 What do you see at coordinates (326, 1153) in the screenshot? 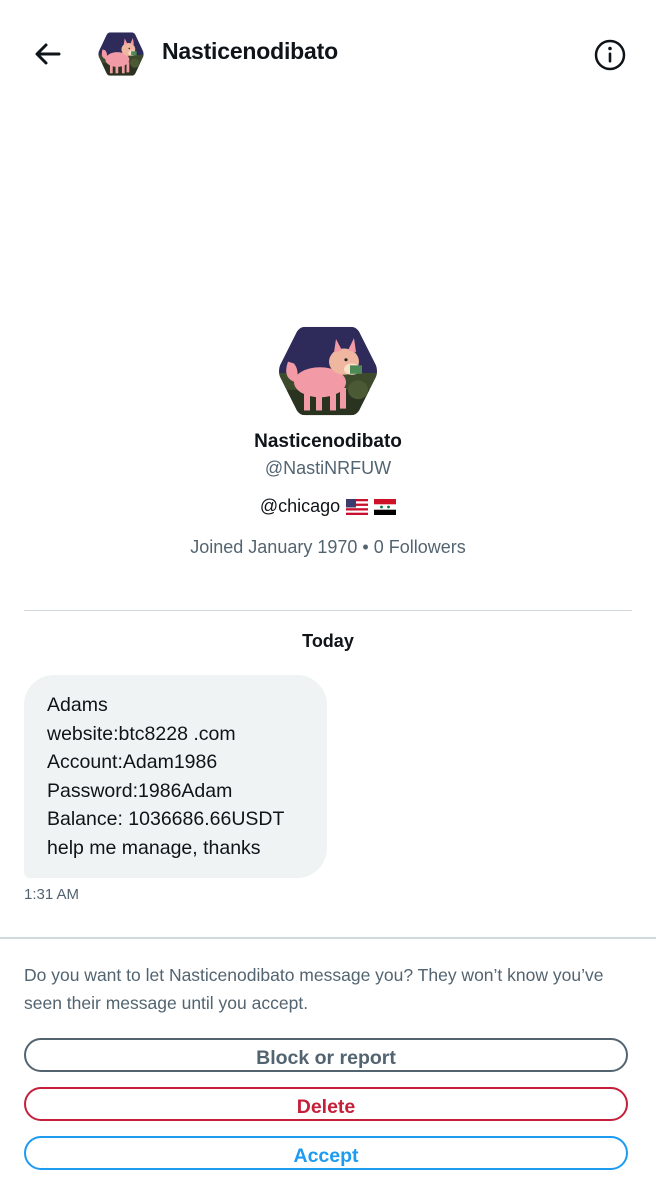
I see `accept-button: Accept` at bounding box center [326, 1153].